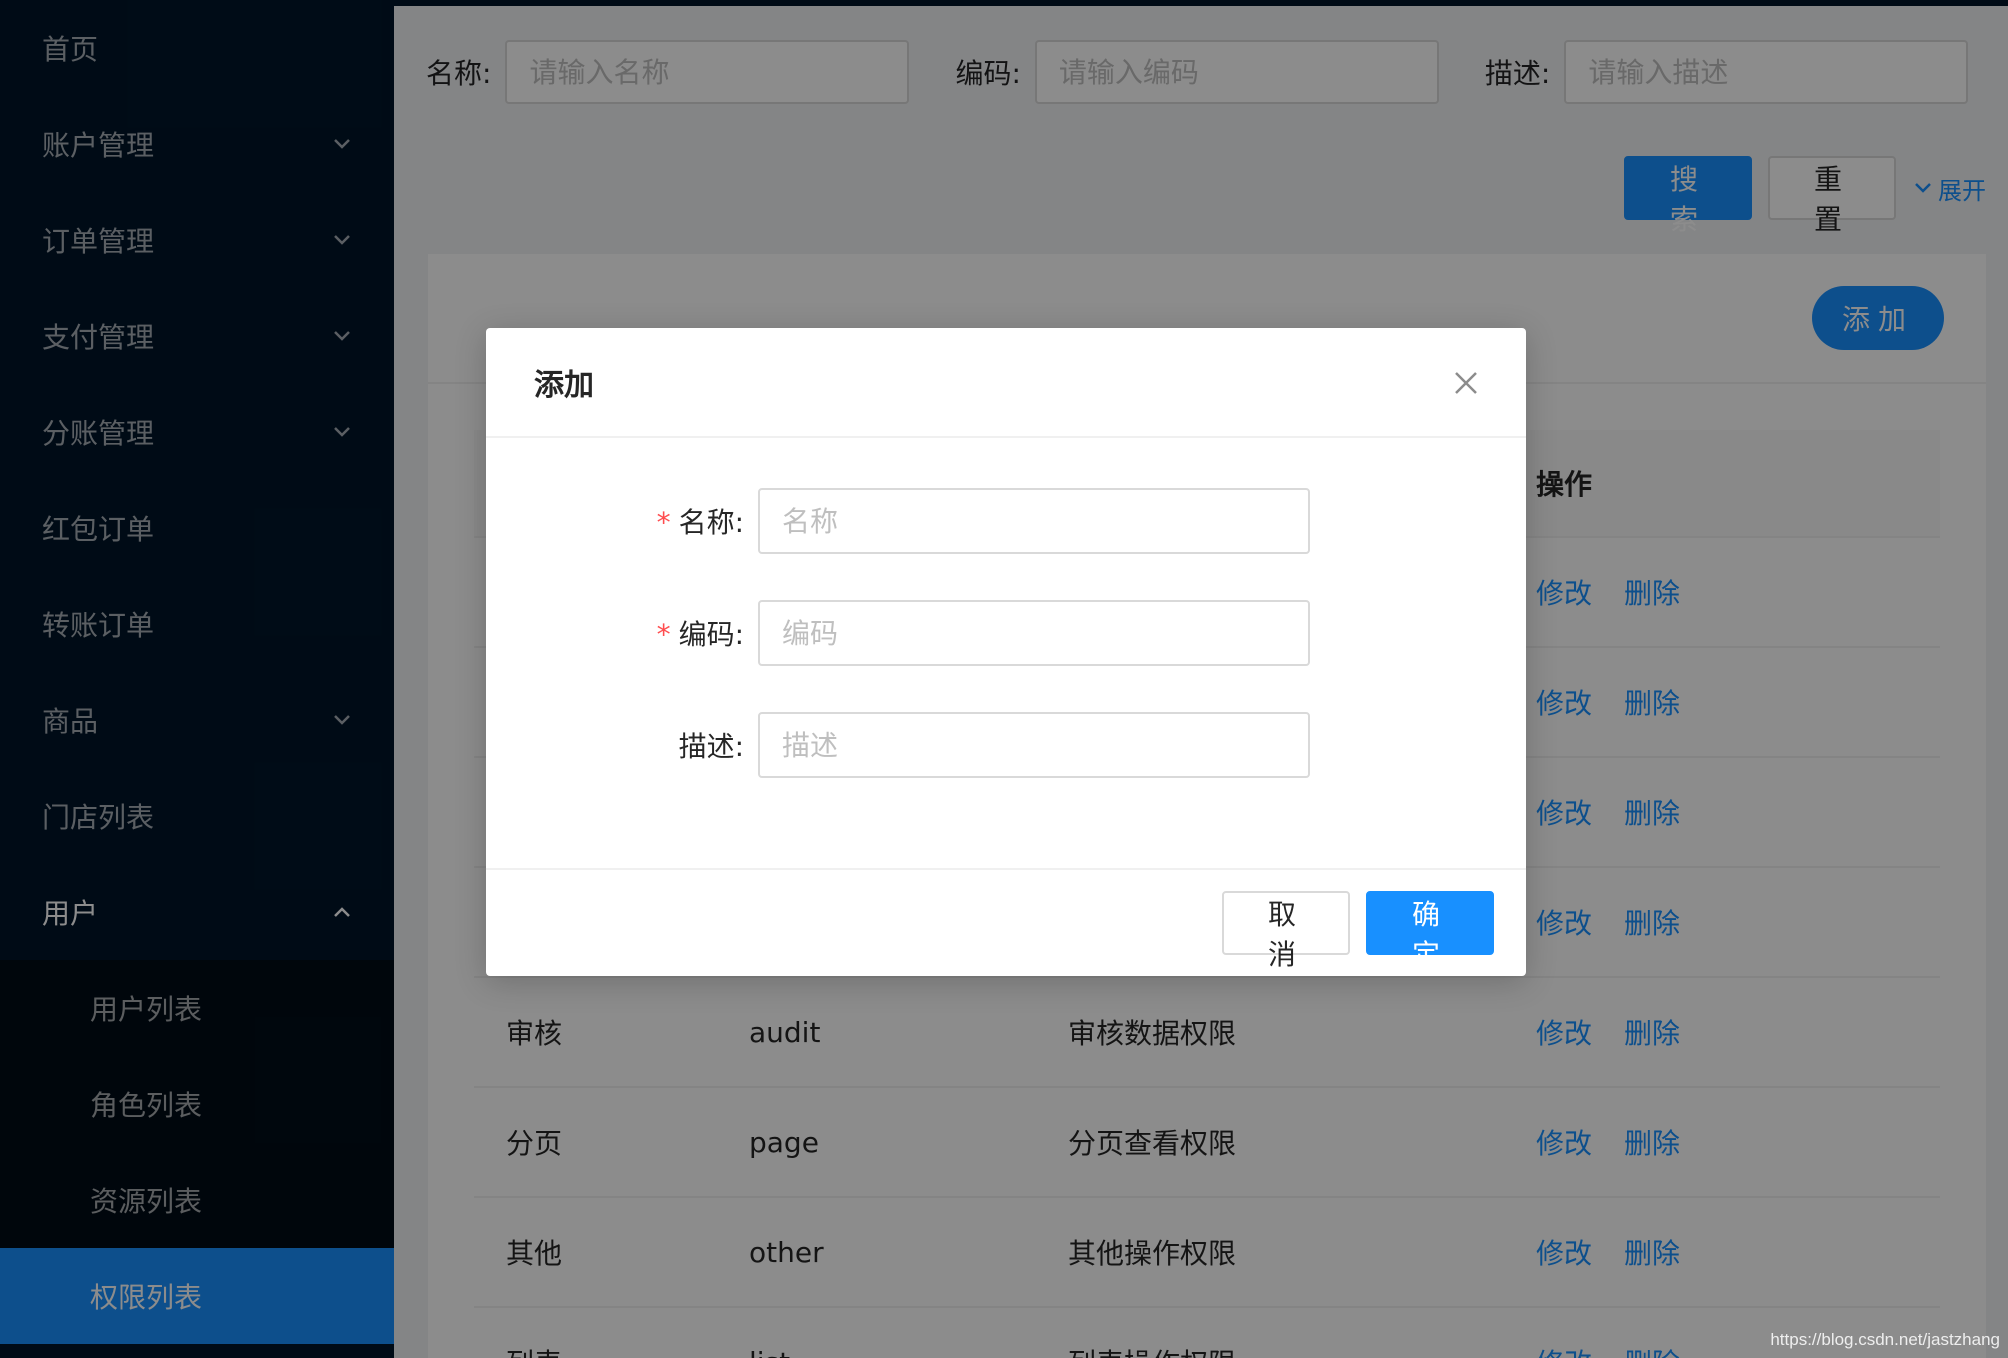 This screenshot has height=1358, width=2008. Describe the element at coordinates (1034, 633) in the screenshot. I see `code-field` at that location.